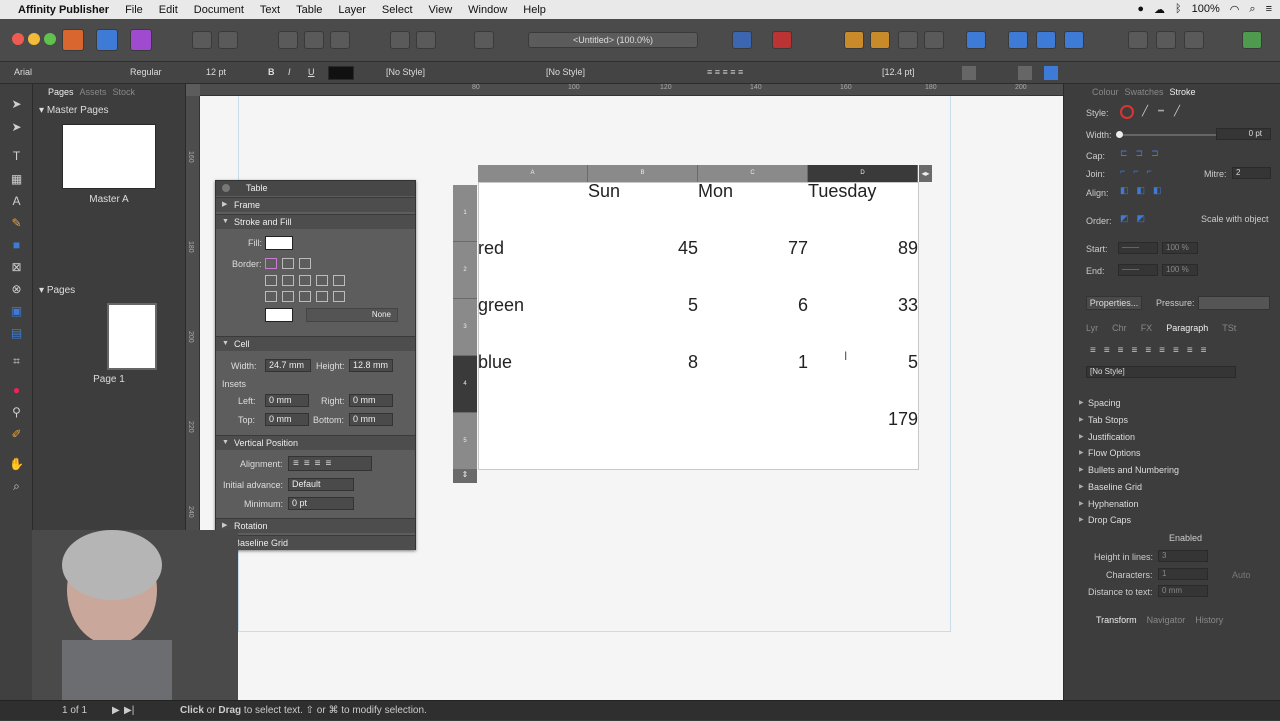 The height and width of the screenshot is (721, 1280). Describe the element at coordinates (228, 40) in the screenshot. I see `preflight-icon` at that location.